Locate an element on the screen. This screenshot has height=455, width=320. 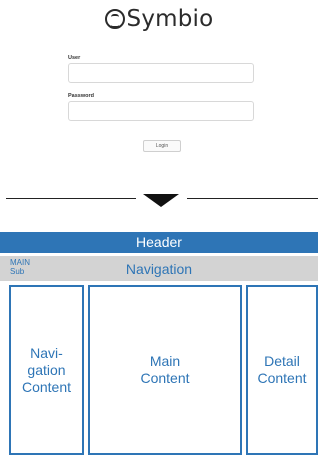
brand-logo: Symbio is located at coordinates (159, 19).